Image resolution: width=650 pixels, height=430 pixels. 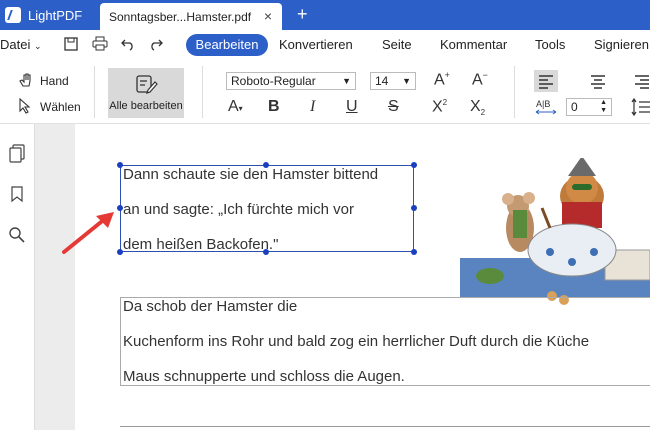 I want to click on hamster-illustration, so click(x=555, y=231).